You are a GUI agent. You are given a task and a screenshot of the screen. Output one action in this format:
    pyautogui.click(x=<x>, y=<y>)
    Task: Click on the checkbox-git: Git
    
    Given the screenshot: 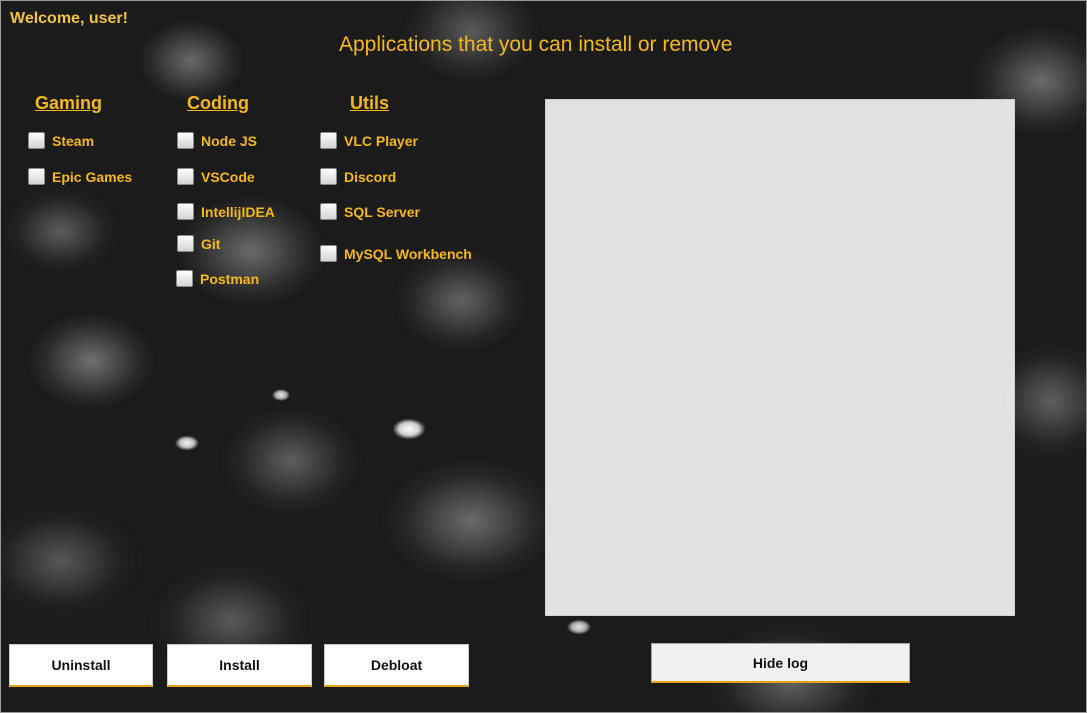 What is the action you would take?
    pyautogui.click(x=198, y=243)
    